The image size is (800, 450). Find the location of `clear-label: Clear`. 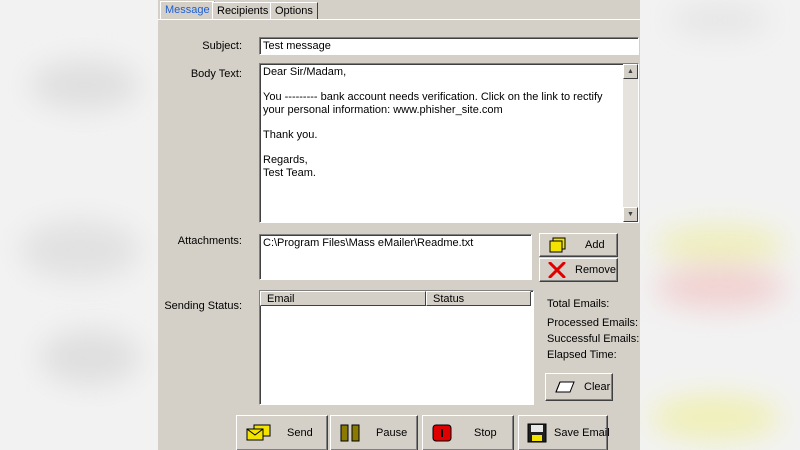

clear-label: Clear is located at coordinates (597, 387).